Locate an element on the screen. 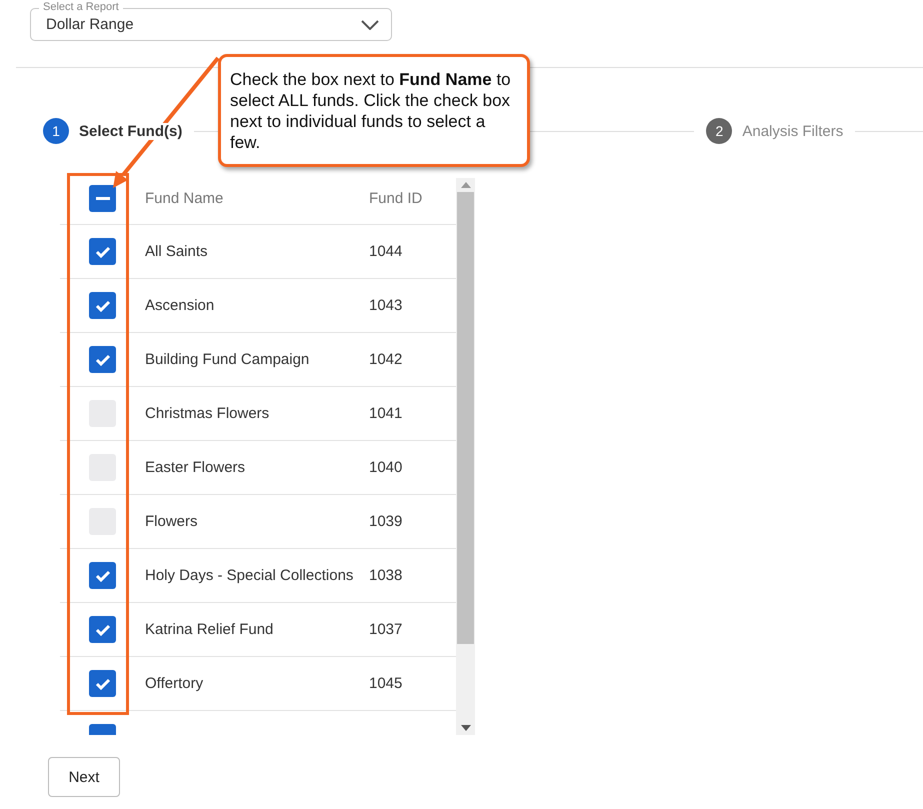 This screenshot has height=809, width=923. fund-id: 1043 is located at coordinates (386, 305).